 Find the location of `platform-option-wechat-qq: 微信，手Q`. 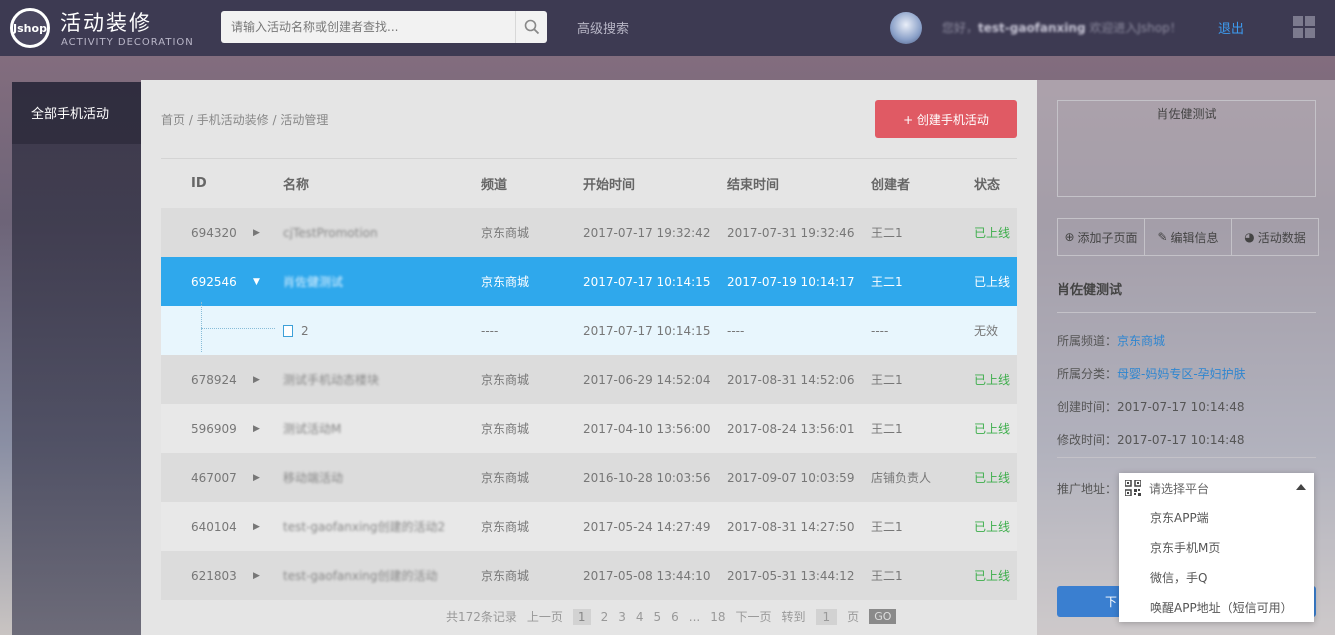

platform-option-wechat-qq: 微信，手Q is located at coordinates (1216, 578).